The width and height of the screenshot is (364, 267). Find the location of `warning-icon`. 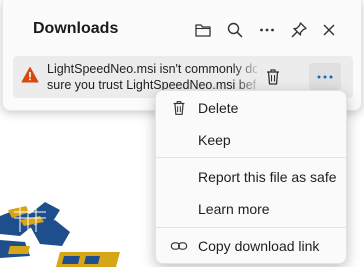

warning-icon is located at coordinates (30, 75).